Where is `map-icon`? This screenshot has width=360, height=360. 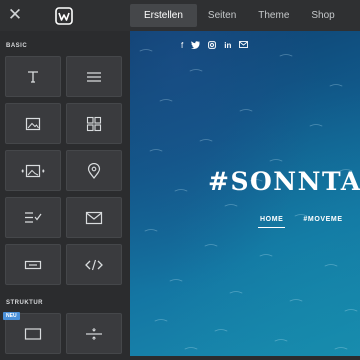
map-icon is located at coordinates (94, 170).